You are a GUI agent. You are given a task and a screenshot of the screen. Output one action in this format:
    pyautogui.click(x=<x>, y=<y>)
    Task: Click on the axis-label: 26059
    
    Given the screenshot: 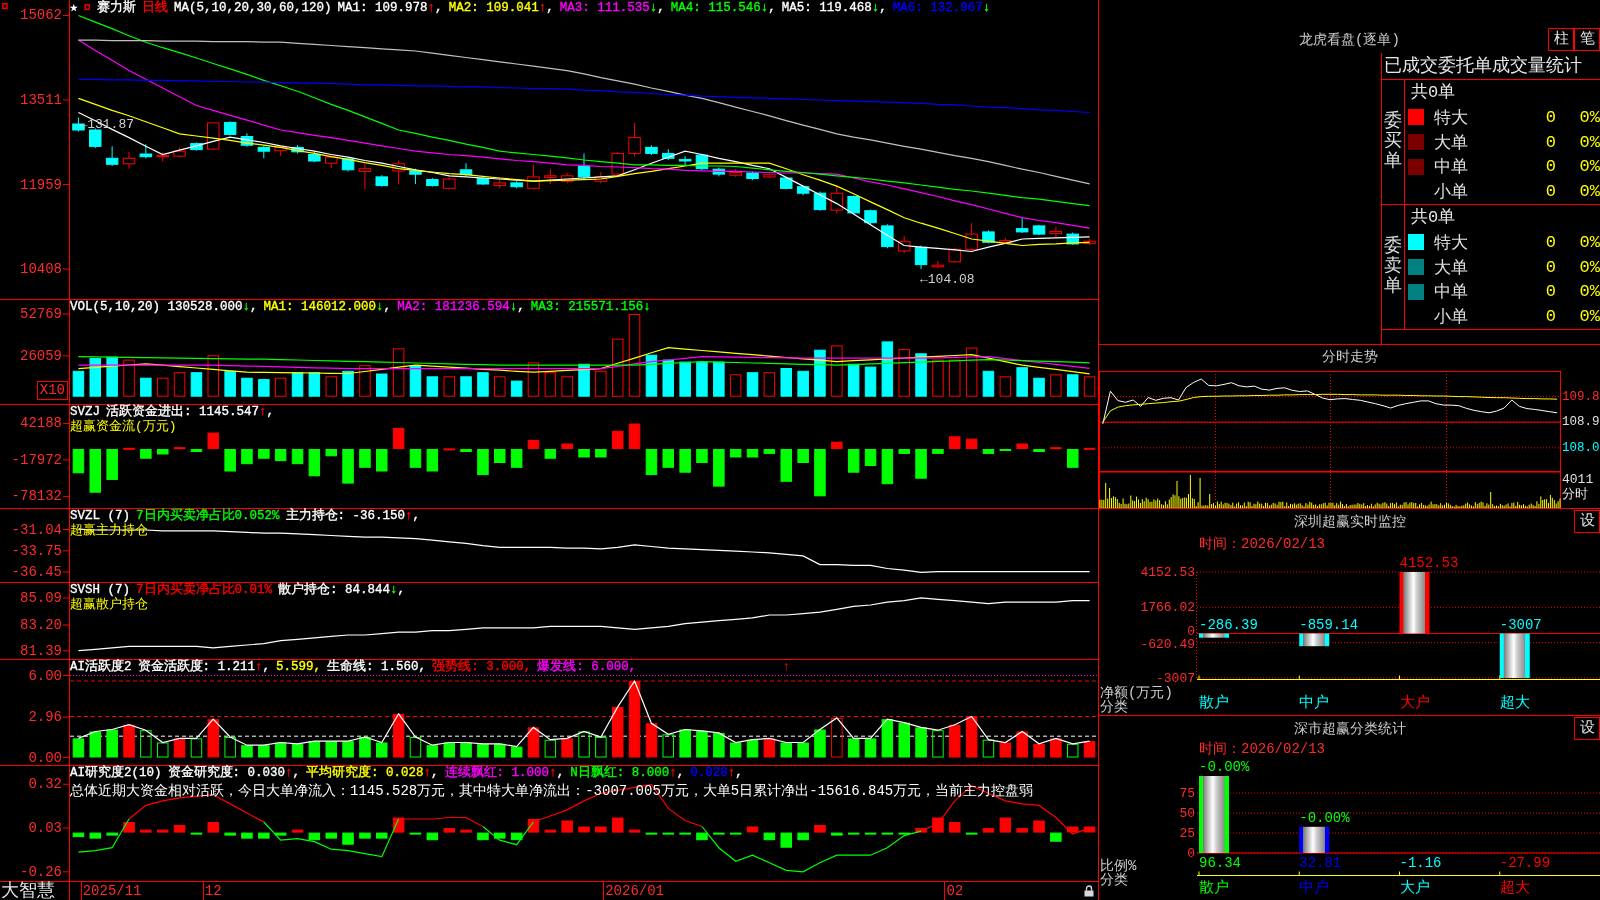 What is the action you would take?
    pyautogui.click(x=41, y=355)
    